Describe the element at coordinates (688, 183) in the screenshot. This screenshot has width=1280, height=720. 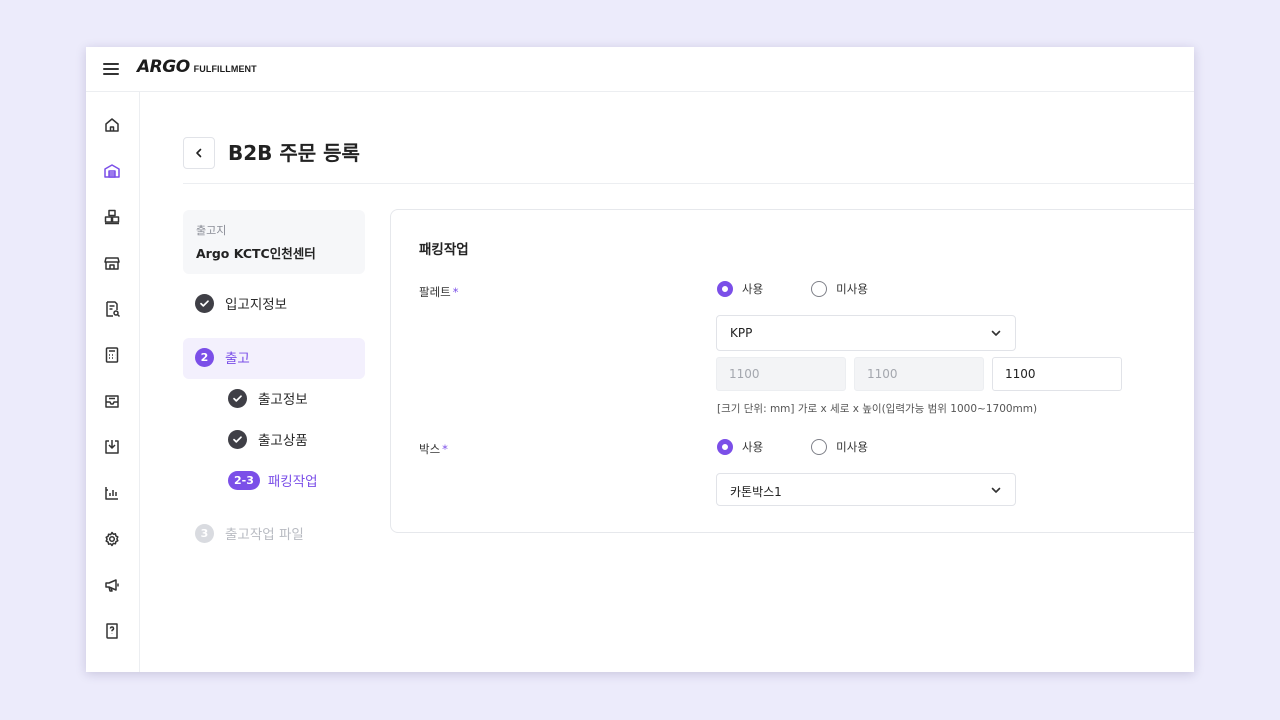
I see `title-divider` at that location.